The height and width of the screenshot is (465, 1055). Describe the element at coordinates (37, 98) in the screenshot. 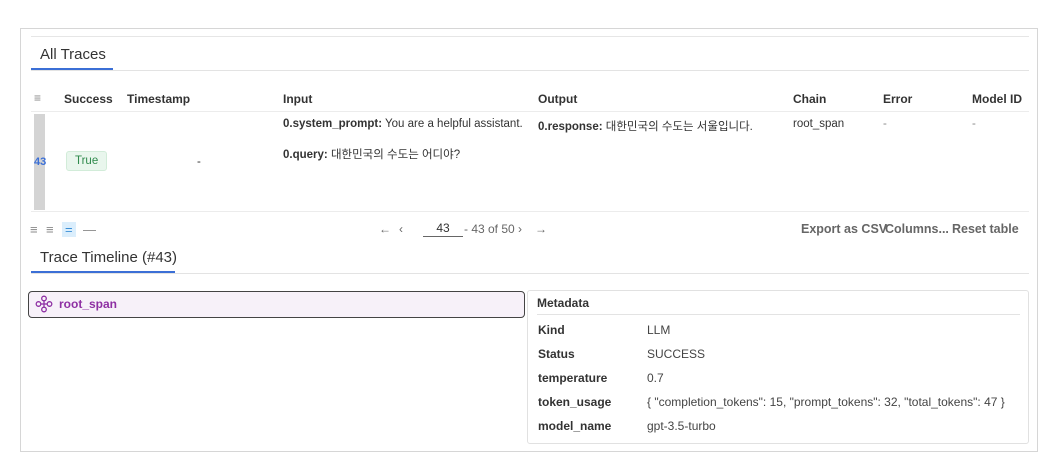

I see `filter-icon: ≡` at that location.